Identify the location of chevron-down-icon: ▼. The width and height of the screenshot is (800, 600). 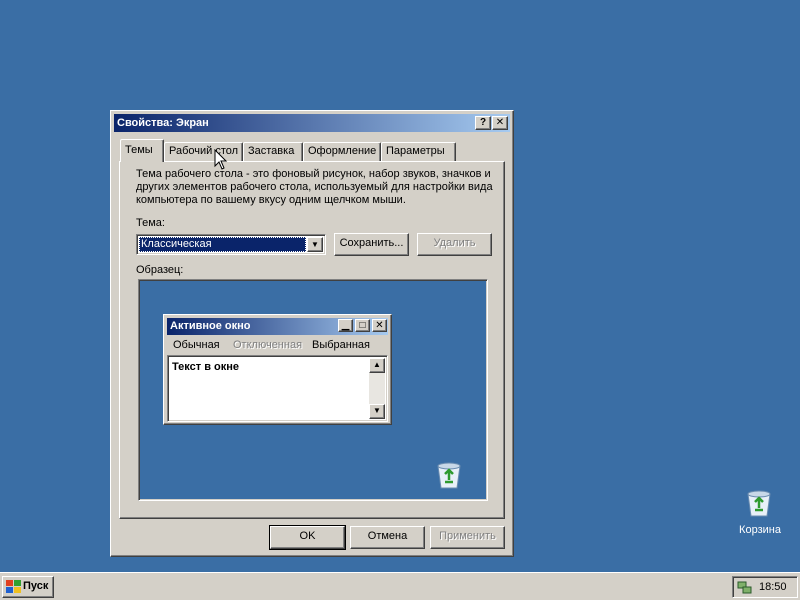
(315, 244).